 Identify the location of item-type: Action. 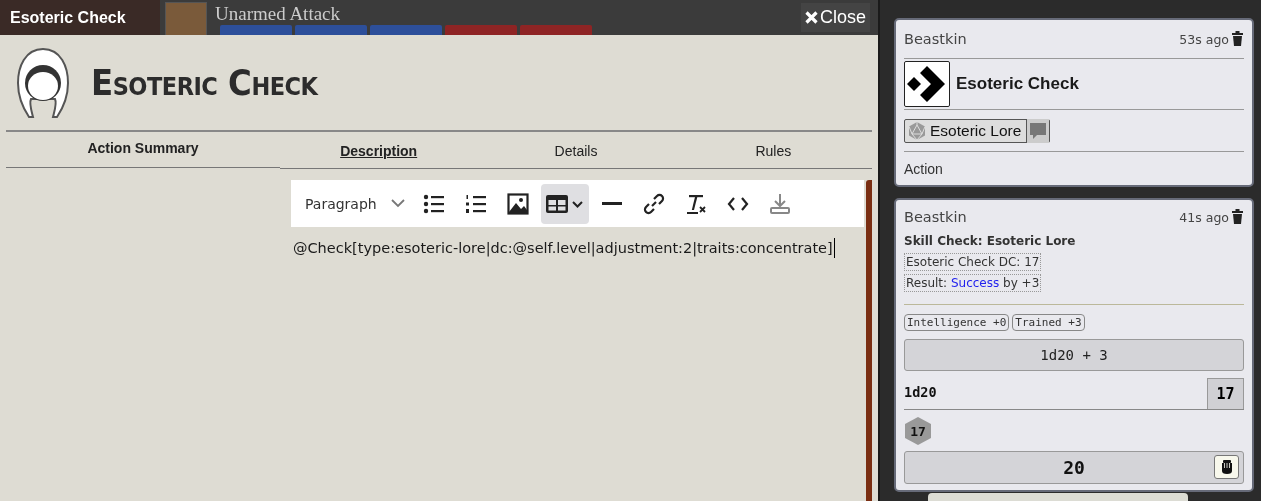
(923, 168).